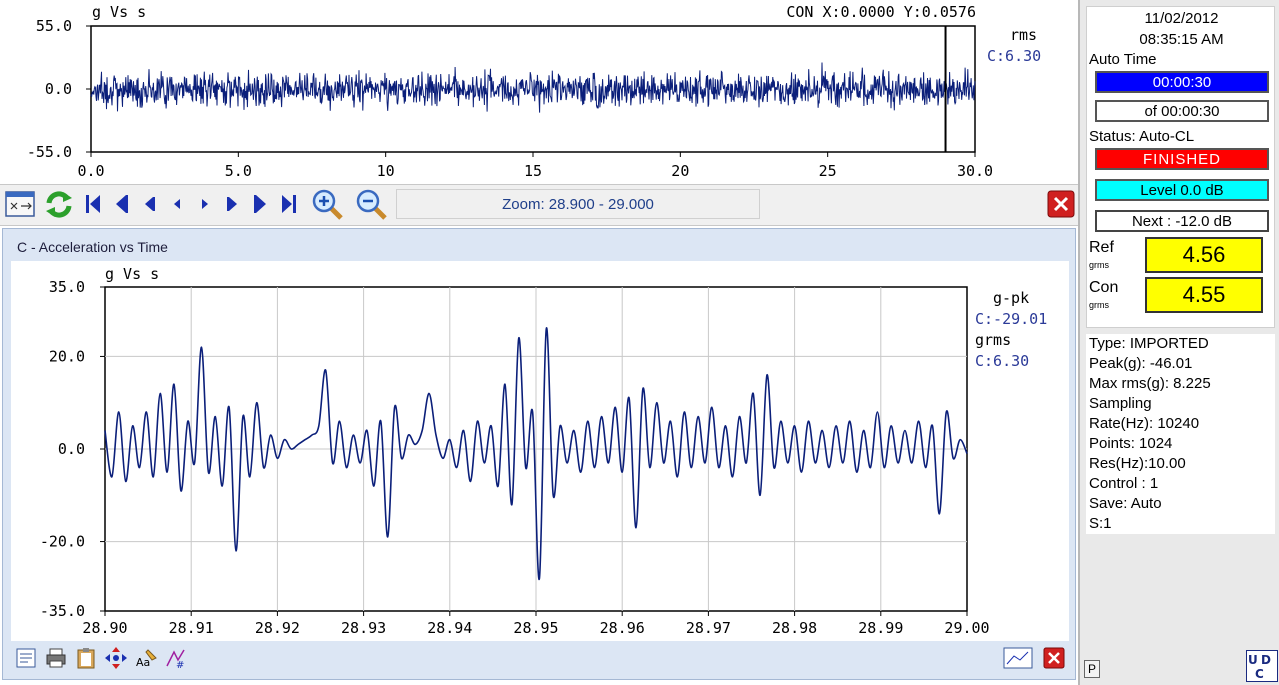 The width and height of the screenshot is (1279, 685). What do you see at coordinates (1023, 35) in the screenshot?
I see `overview-legend-metric: rms` at bounding box center [1023, 35].